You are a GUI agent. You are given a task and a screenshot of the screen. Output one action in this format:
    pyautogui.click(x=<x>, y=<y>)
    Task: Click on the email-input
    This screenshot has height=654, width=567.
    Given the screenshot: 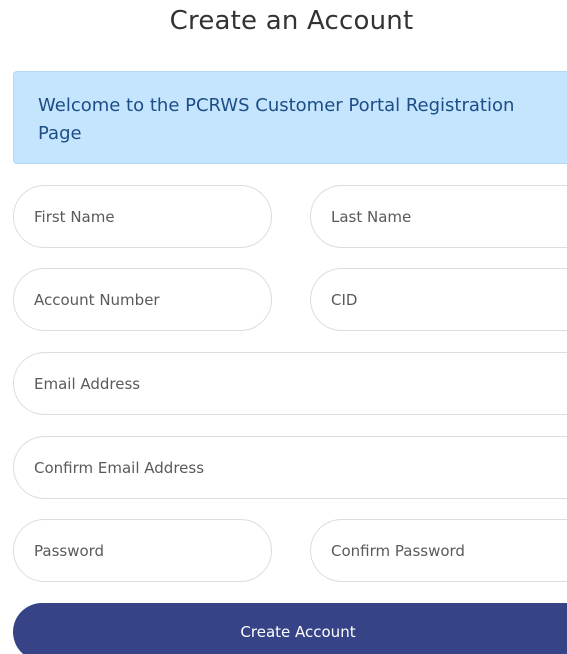 What is the action you would take?
    pyautogui.click(x=290, y=383)
    